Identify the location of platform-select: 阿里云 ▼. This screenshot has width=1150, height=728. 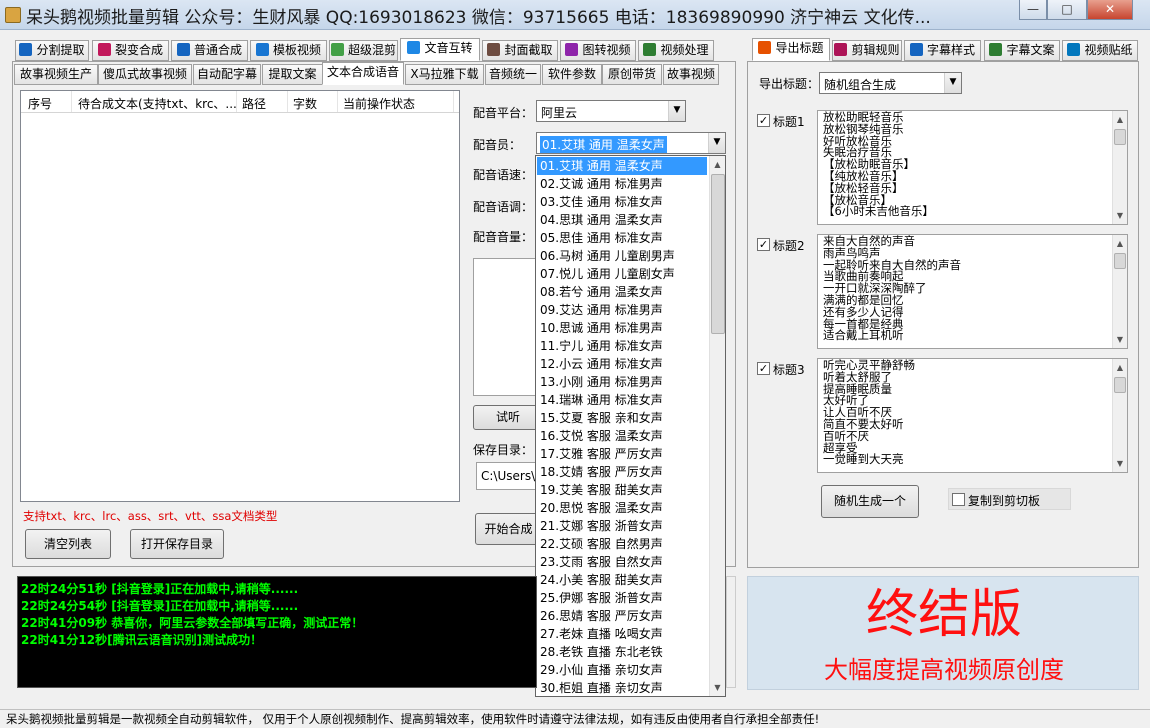
(611, 111).